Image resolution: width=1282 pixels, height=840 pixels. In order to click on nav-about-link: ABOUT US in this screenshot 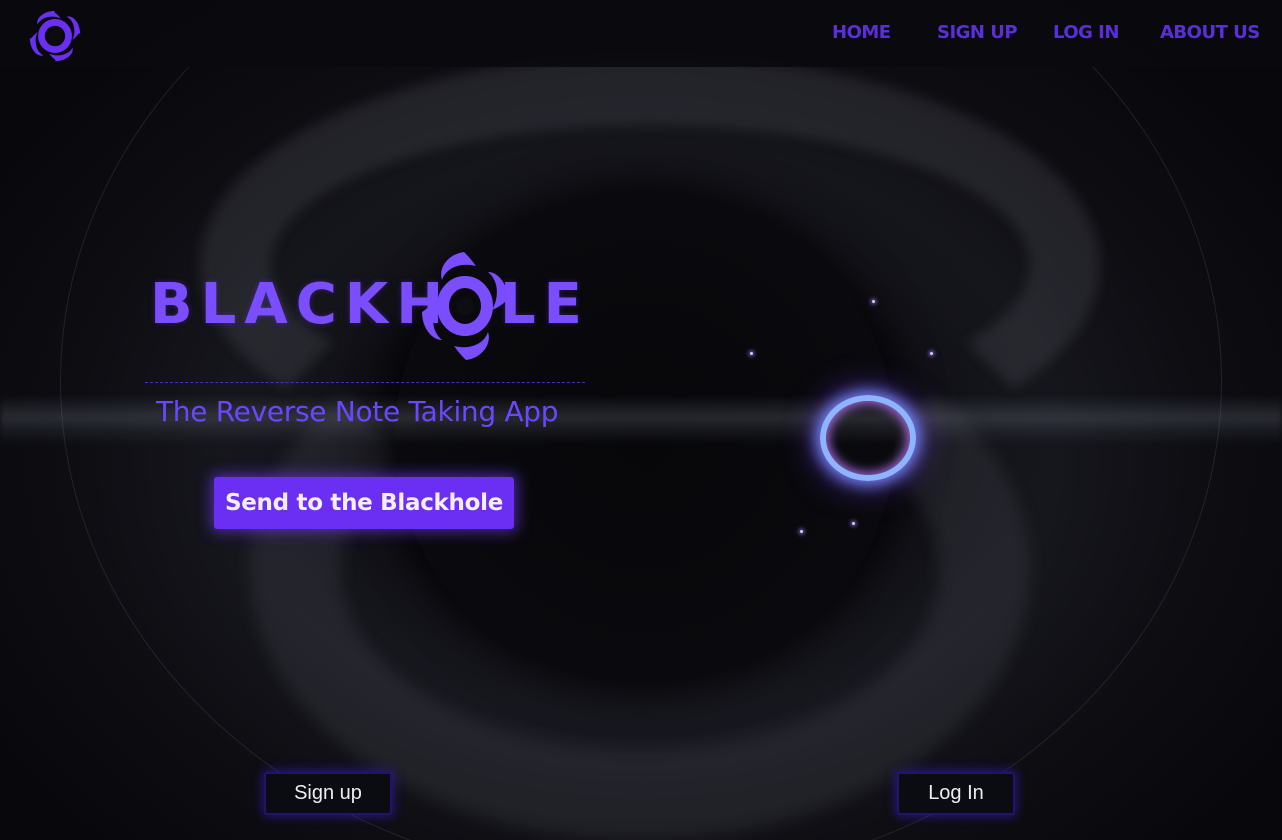, I will do `click(1210, 32)`.